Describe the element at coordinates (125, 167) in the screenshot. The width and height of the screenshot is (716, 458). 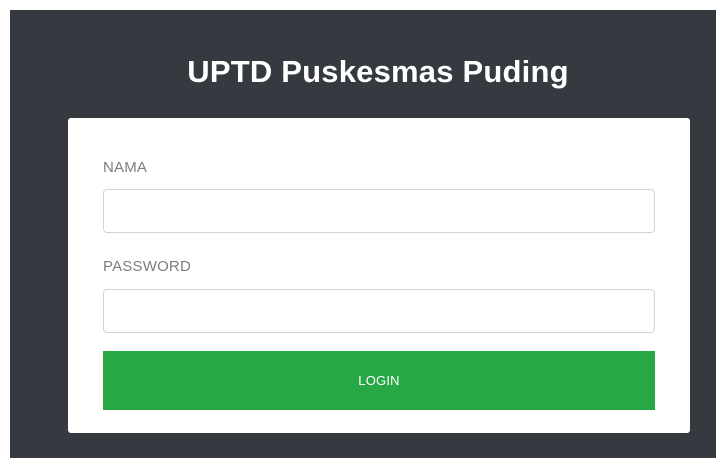
I see `nama-label: NAMA` at that location.